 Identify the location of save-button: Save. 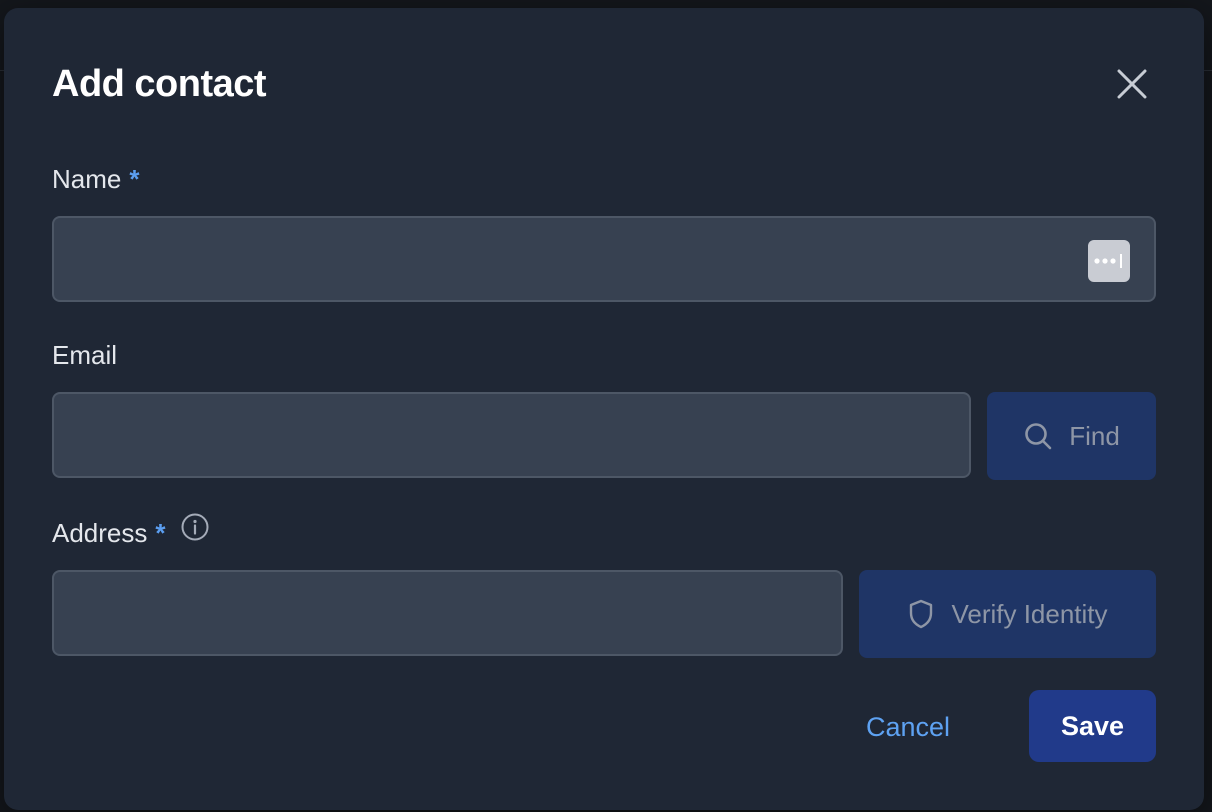
(1092, 726).